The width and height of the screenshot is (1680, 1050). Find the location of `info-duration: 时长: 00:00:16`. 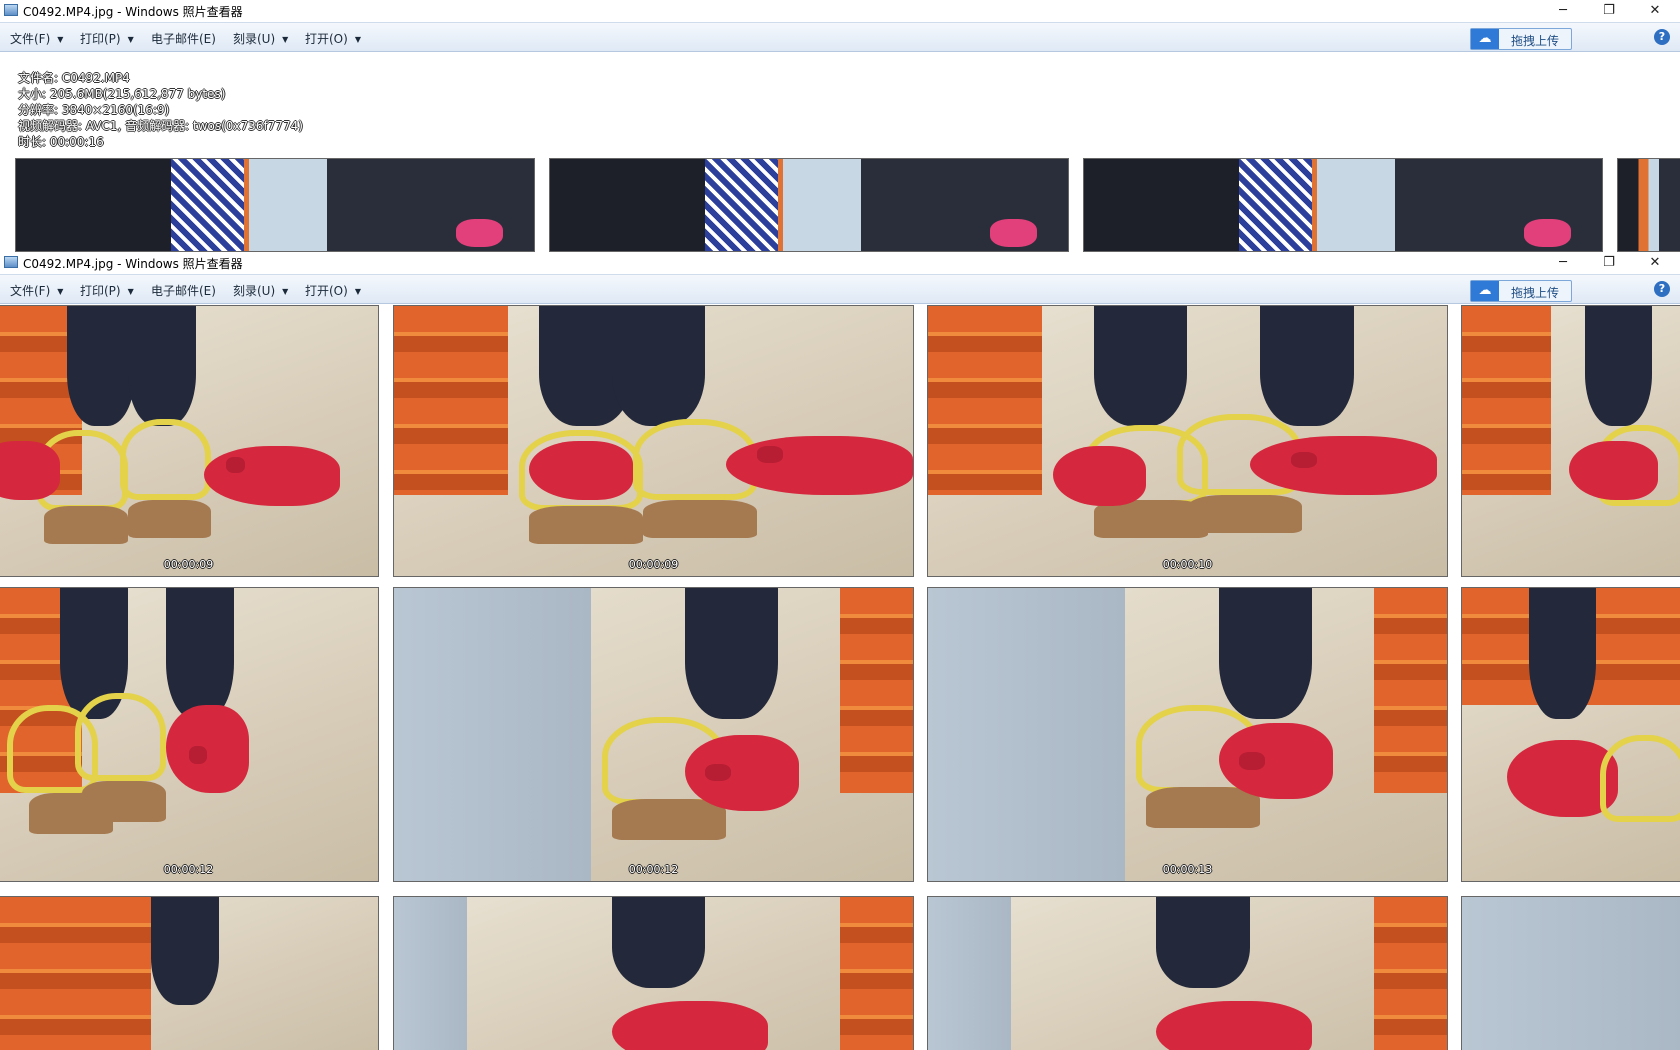

info-duration: 时长: 00:00:16 is located at coordinates (61, 142).